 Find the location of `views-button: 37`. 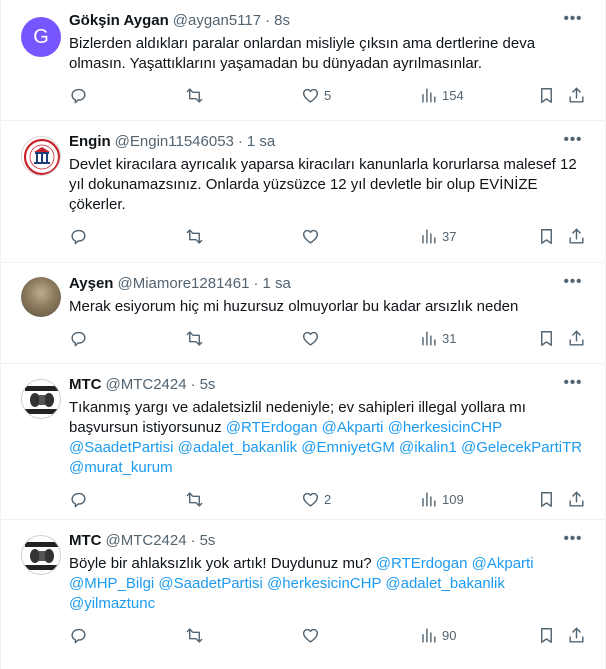

views-button: 37 is located at coordinates (437, 236).